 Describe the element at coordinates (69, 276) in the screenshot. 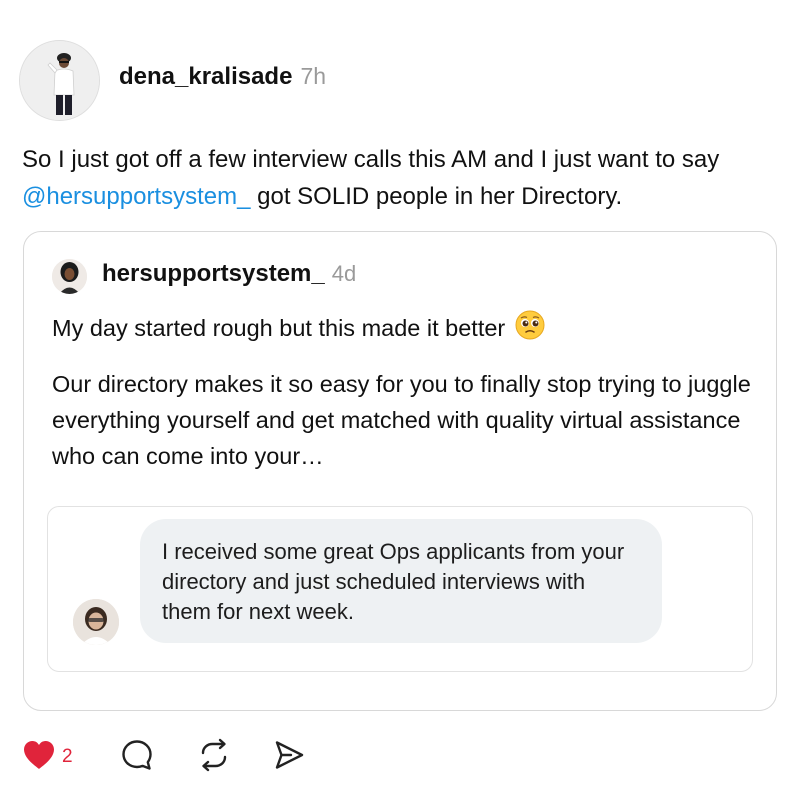

I see `quoted-author-avatar` at that location.